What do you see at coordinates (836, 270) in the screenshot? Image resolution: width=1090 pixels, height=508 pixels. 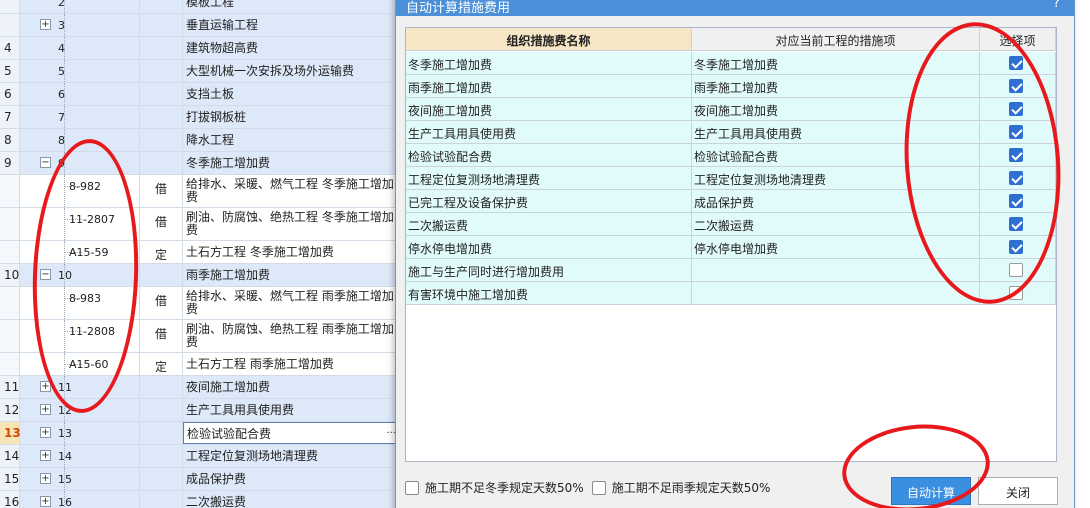 I see `measure-item-cell` at bounding box center [836, 270].